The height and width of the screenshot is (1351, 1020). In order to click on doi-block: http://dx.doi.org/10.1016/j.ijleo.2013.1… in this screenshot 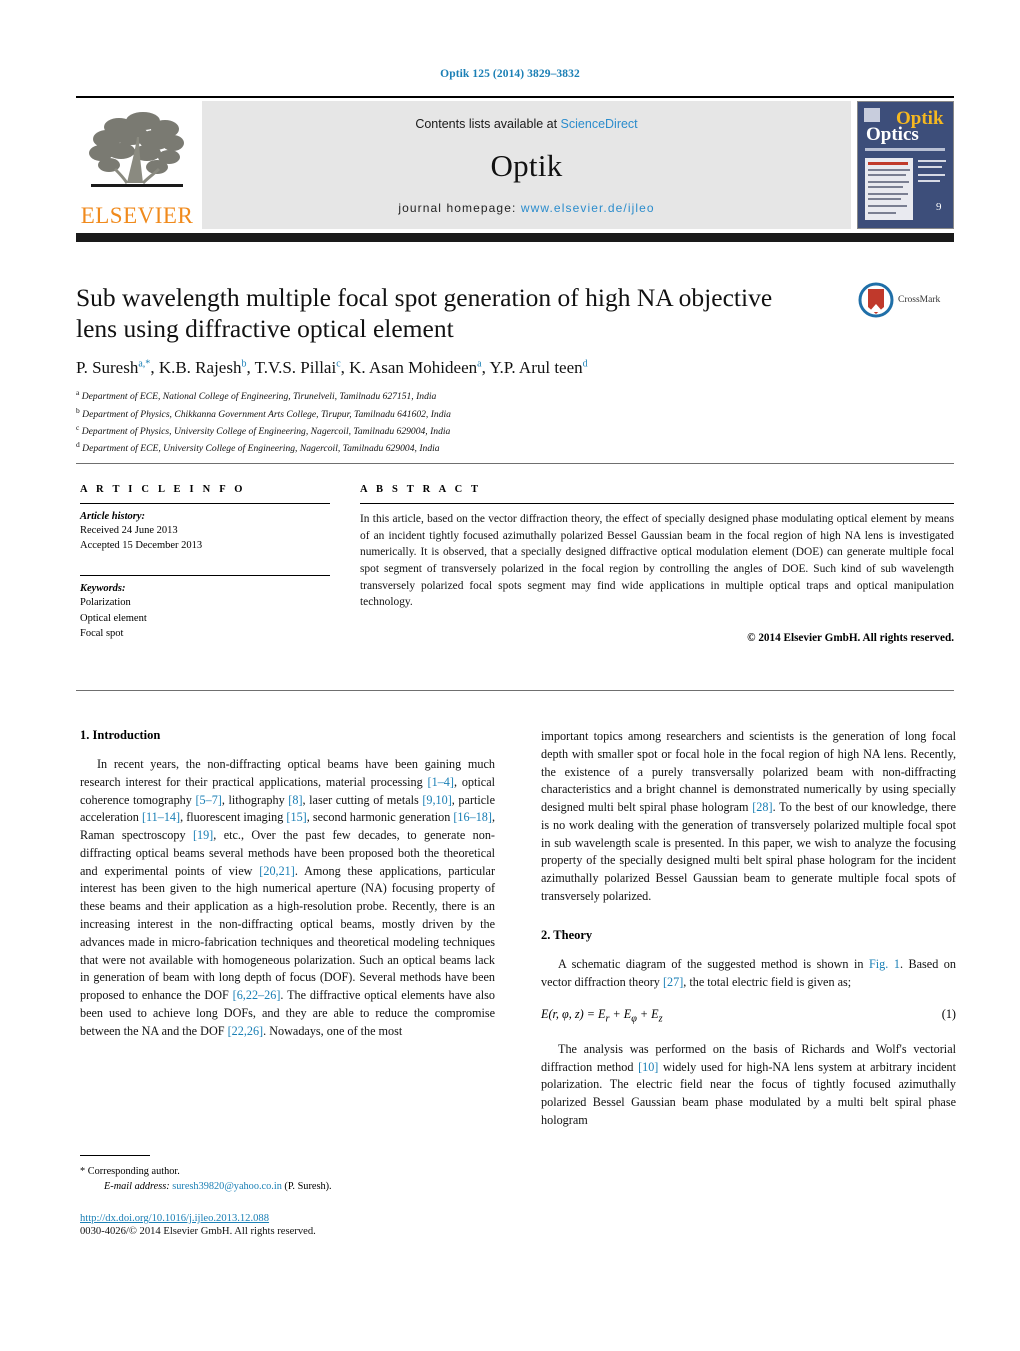, I will do `click(295, 1225)`.